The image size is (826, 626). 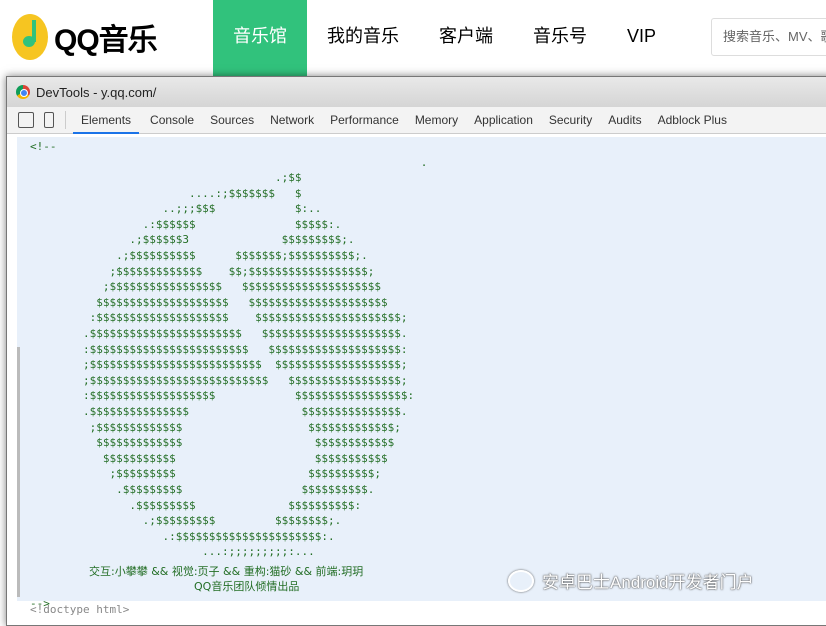 What do you see at coordinates (49, 120) in the screenshot?
I see `device-toolbar-icon` at bounding box center [49, 120].